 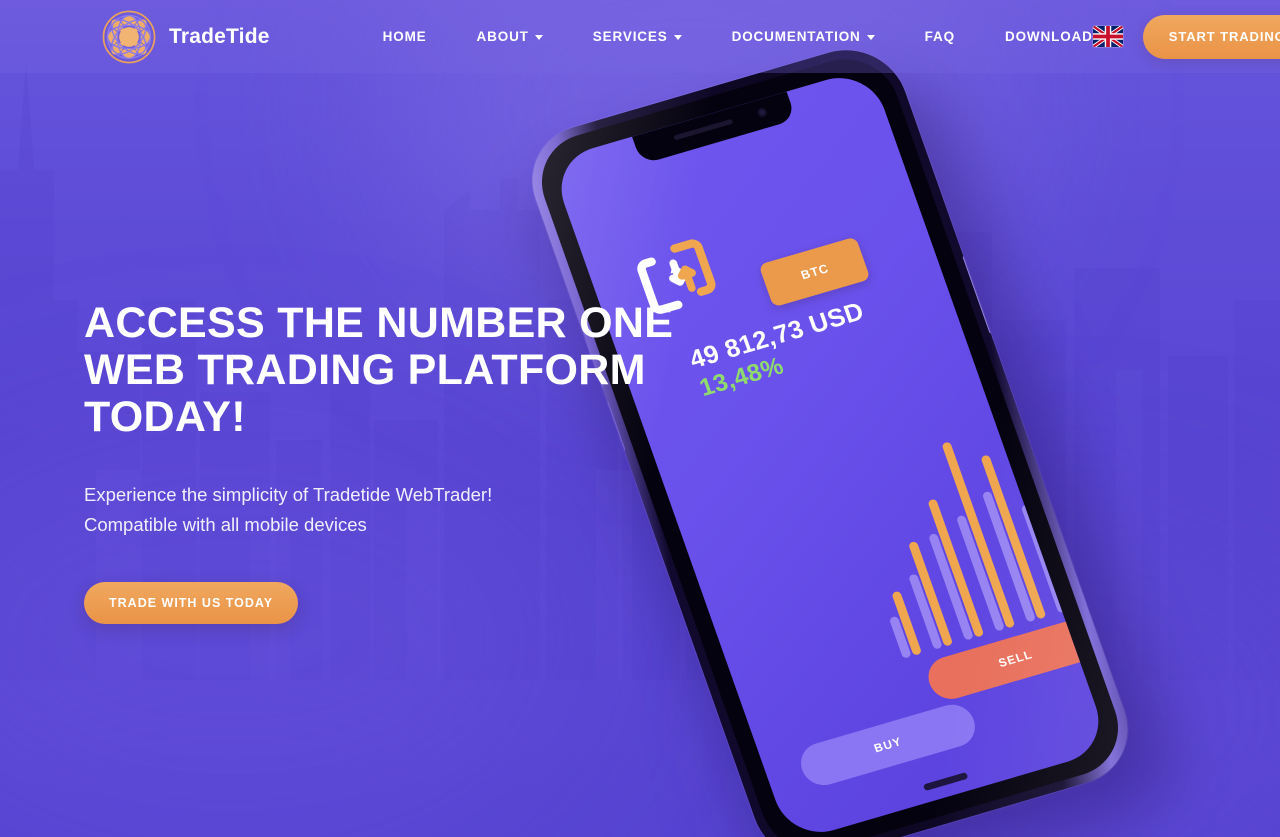 I want to click on nav-item-home: HOME, so click(x=405, y=36).